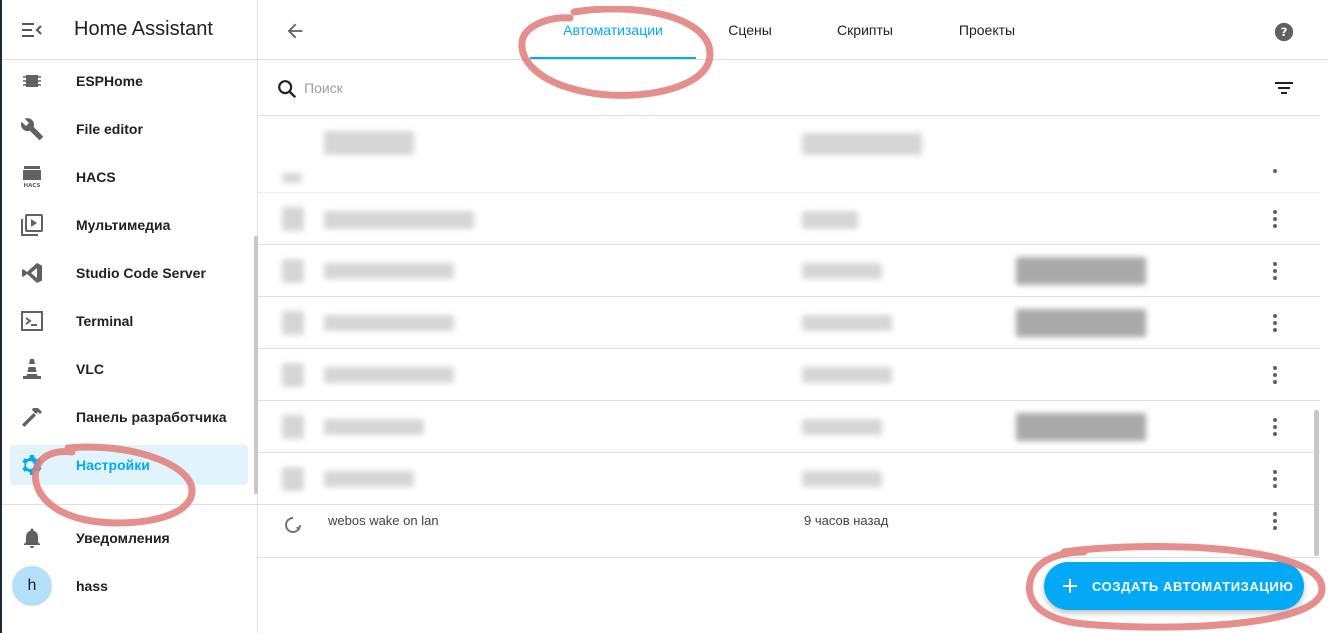 The width and height of the screenshot is (1328, 633). What do you see at coordinates (789, 531) in the screenshot?
I see `table-row: webos wake on lan 9 часов назад` at bounding box center [789, 531].